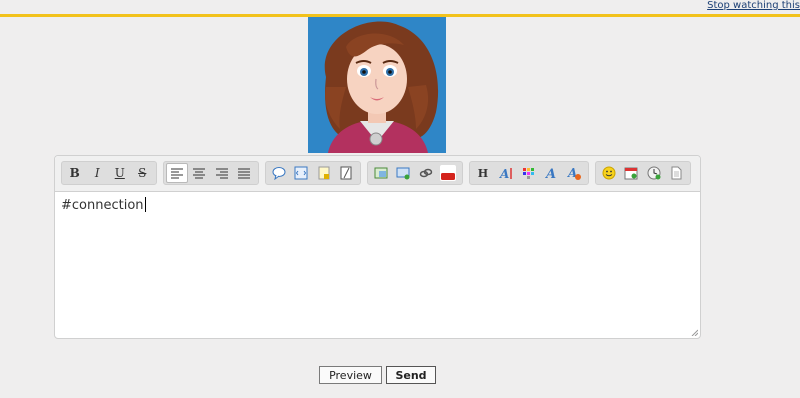 The height and width of the screenshot is (398, 800). I want to click on message-text: #connection, so click(102, 205).